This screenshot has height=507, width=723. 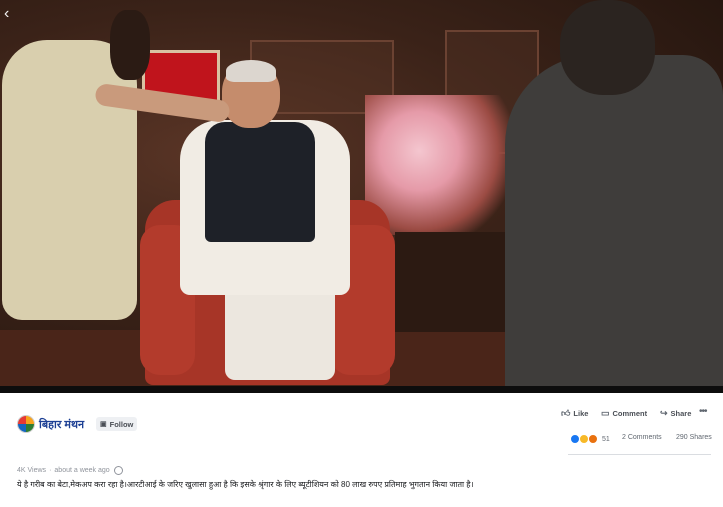 What do you see at coordinates (593, 439) in the screenshot?
I see `angry-reaction-icon` at bounding box center [593, 439].